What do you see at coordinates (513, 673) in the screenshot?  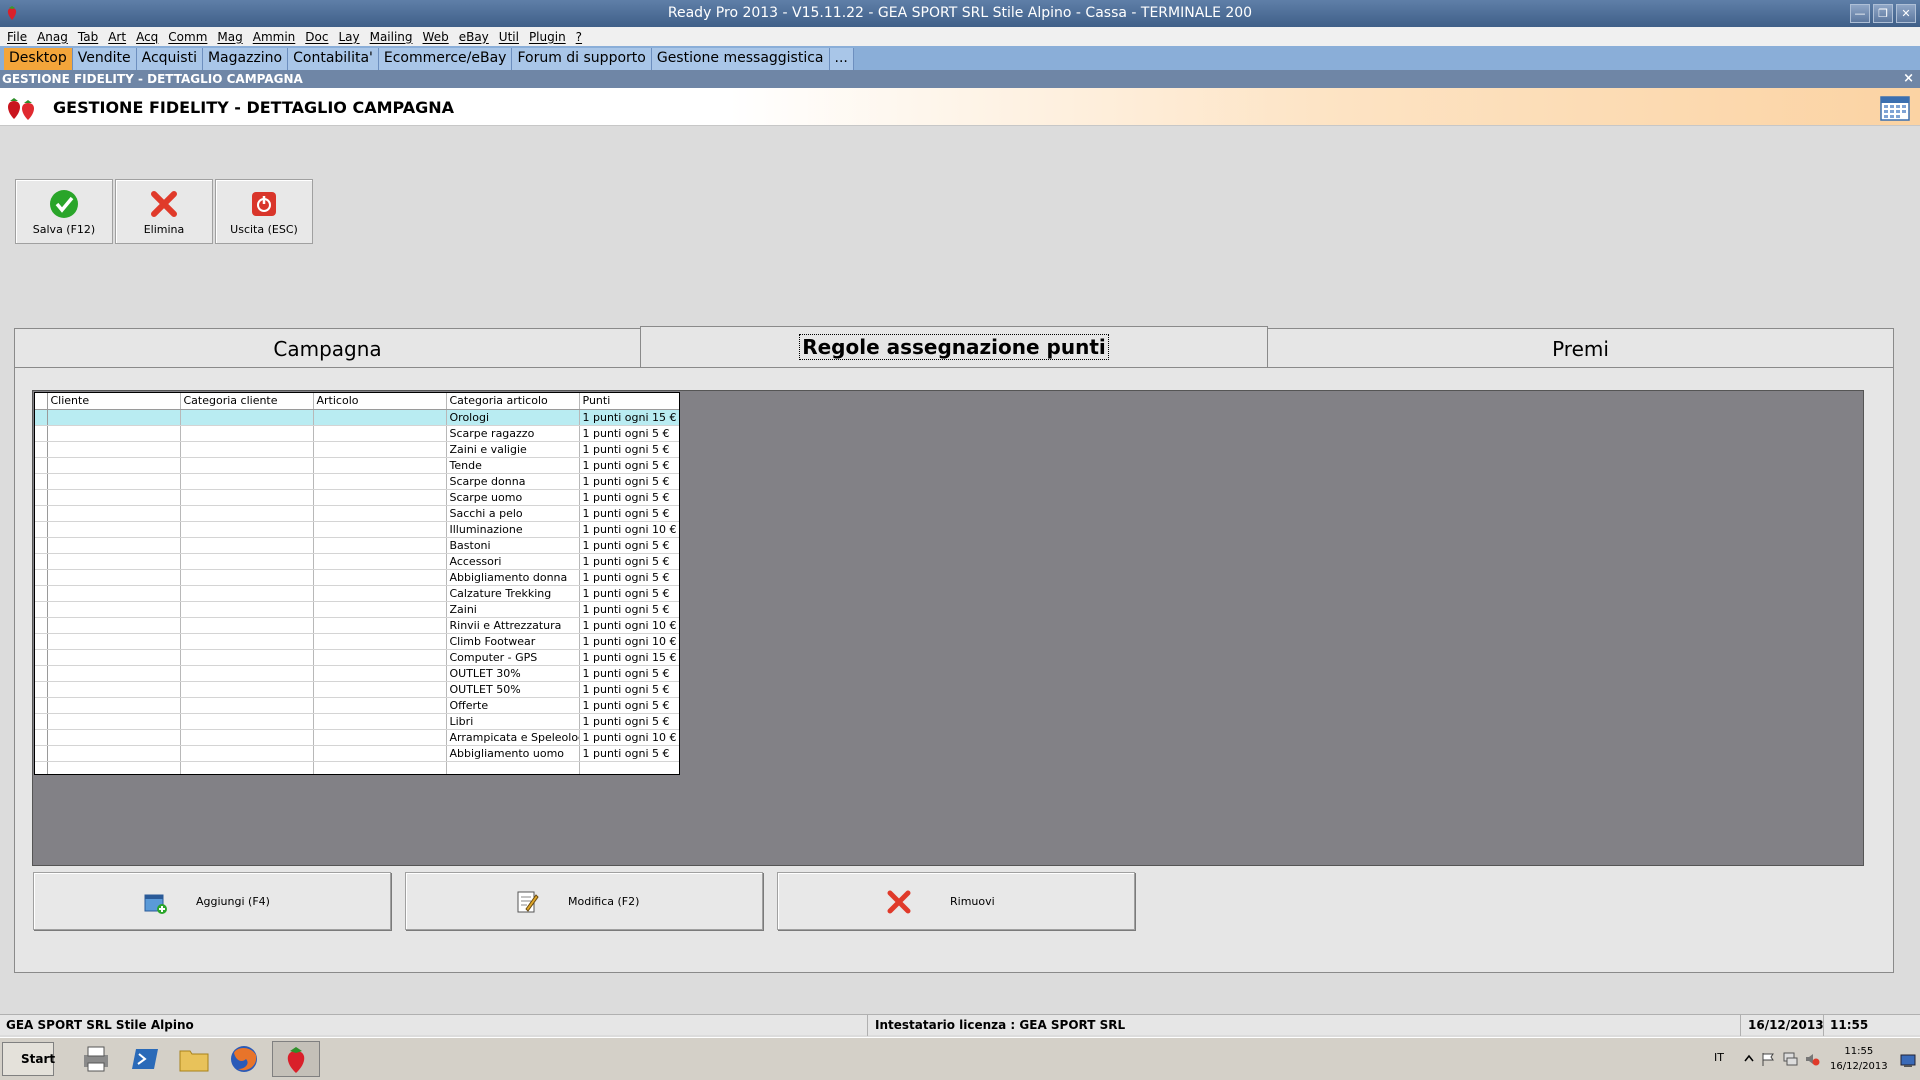 I see `table-cell: OUTLET 30%` at bounding box center [513, 673].